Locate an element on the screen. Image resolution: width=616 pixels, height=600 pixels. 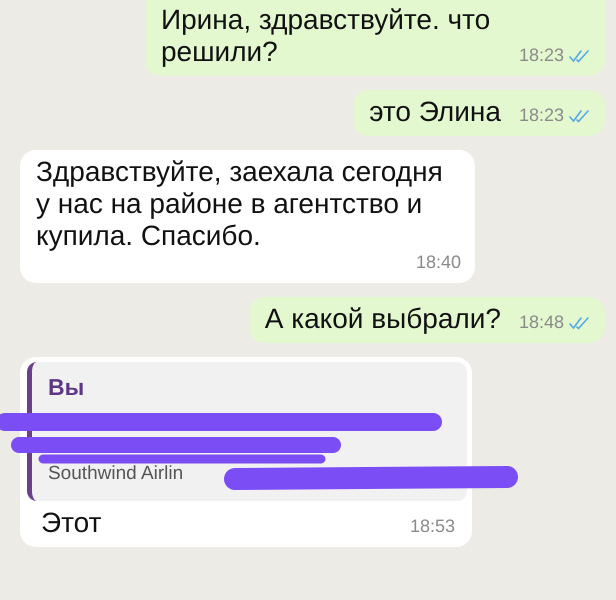
message-text: это Элина is located at coordinates (435, 112).